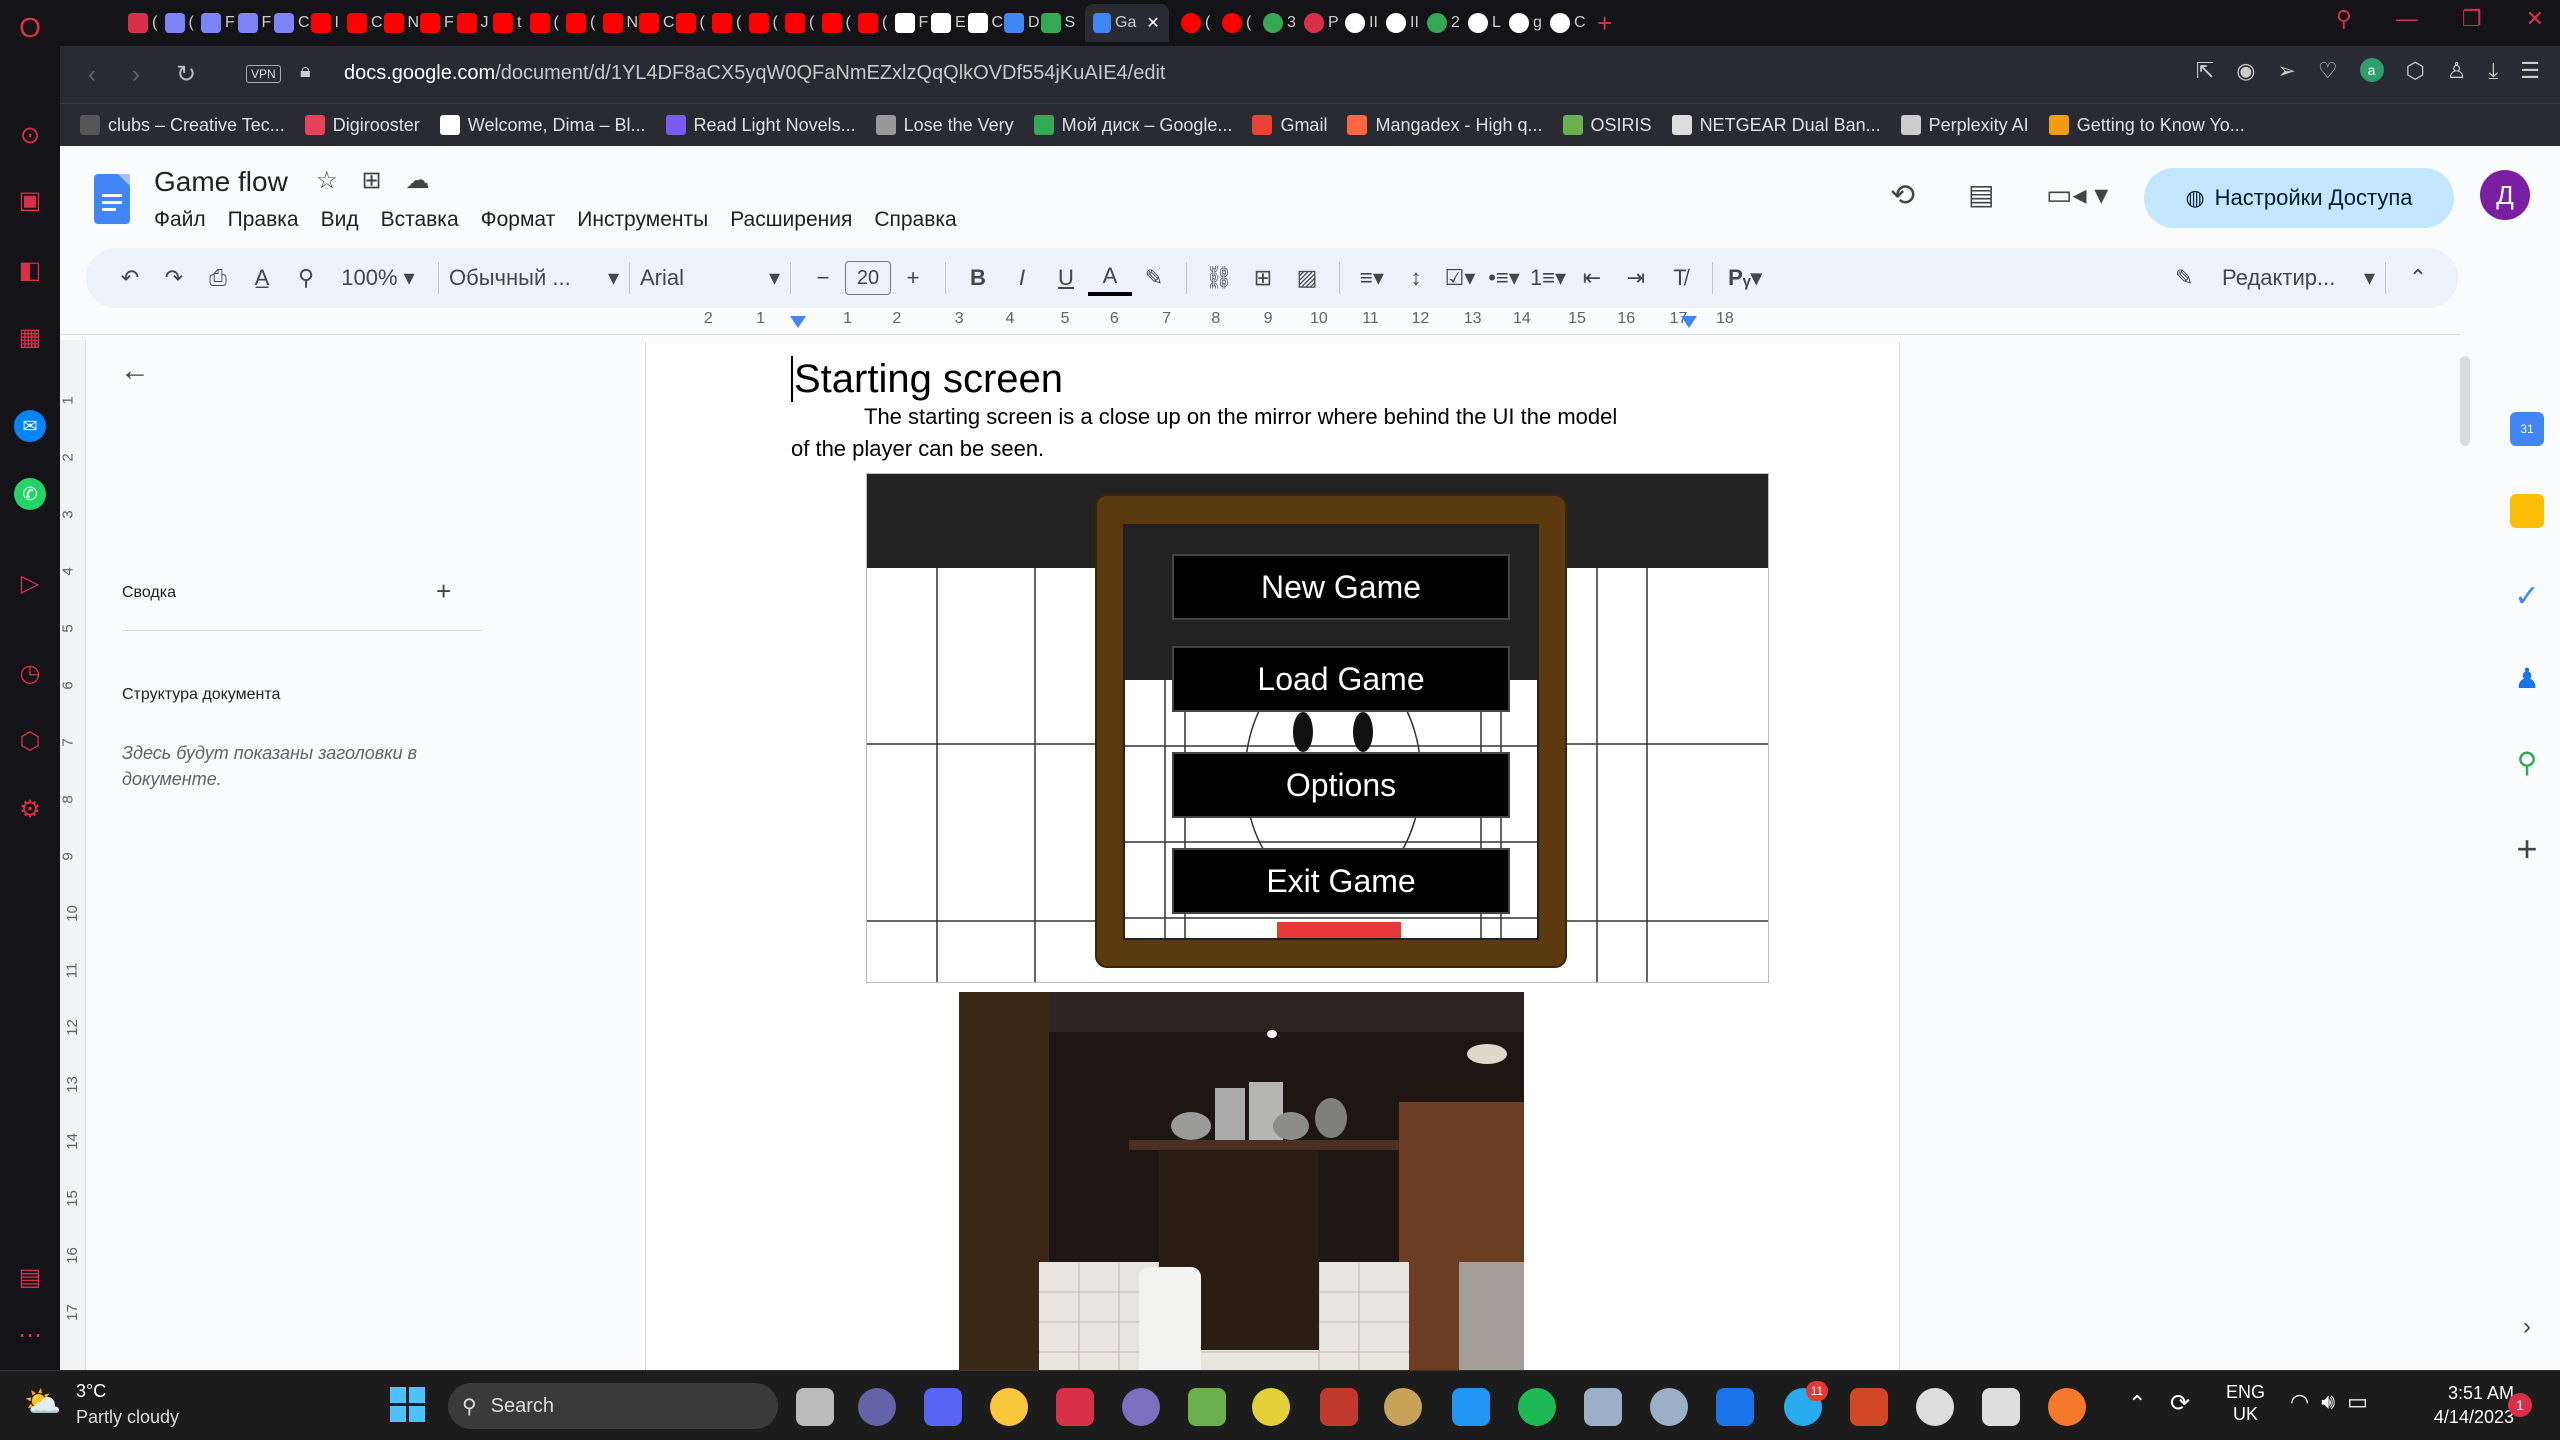  What do you see at coordinates (1471, 1407) in the screenshot?
I see `xbox-app-icon` at bounding box center [1471, 1407].